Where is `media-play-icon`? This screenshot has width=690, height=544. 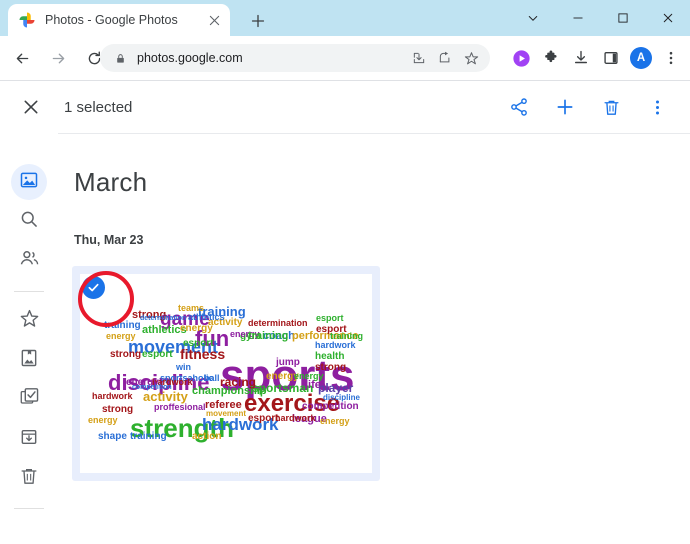 media-play-icon is located at coordinates (521, 58).